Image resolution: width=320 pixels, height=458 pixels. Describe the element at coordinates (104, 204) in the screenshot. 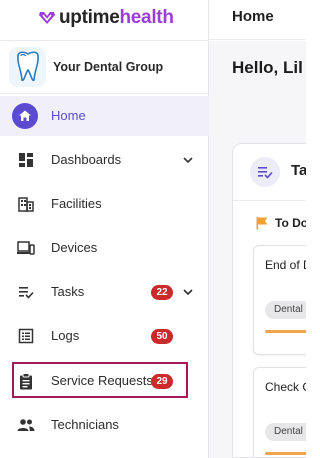

I see `sidebar-item-facilities: Facilities` at that location.